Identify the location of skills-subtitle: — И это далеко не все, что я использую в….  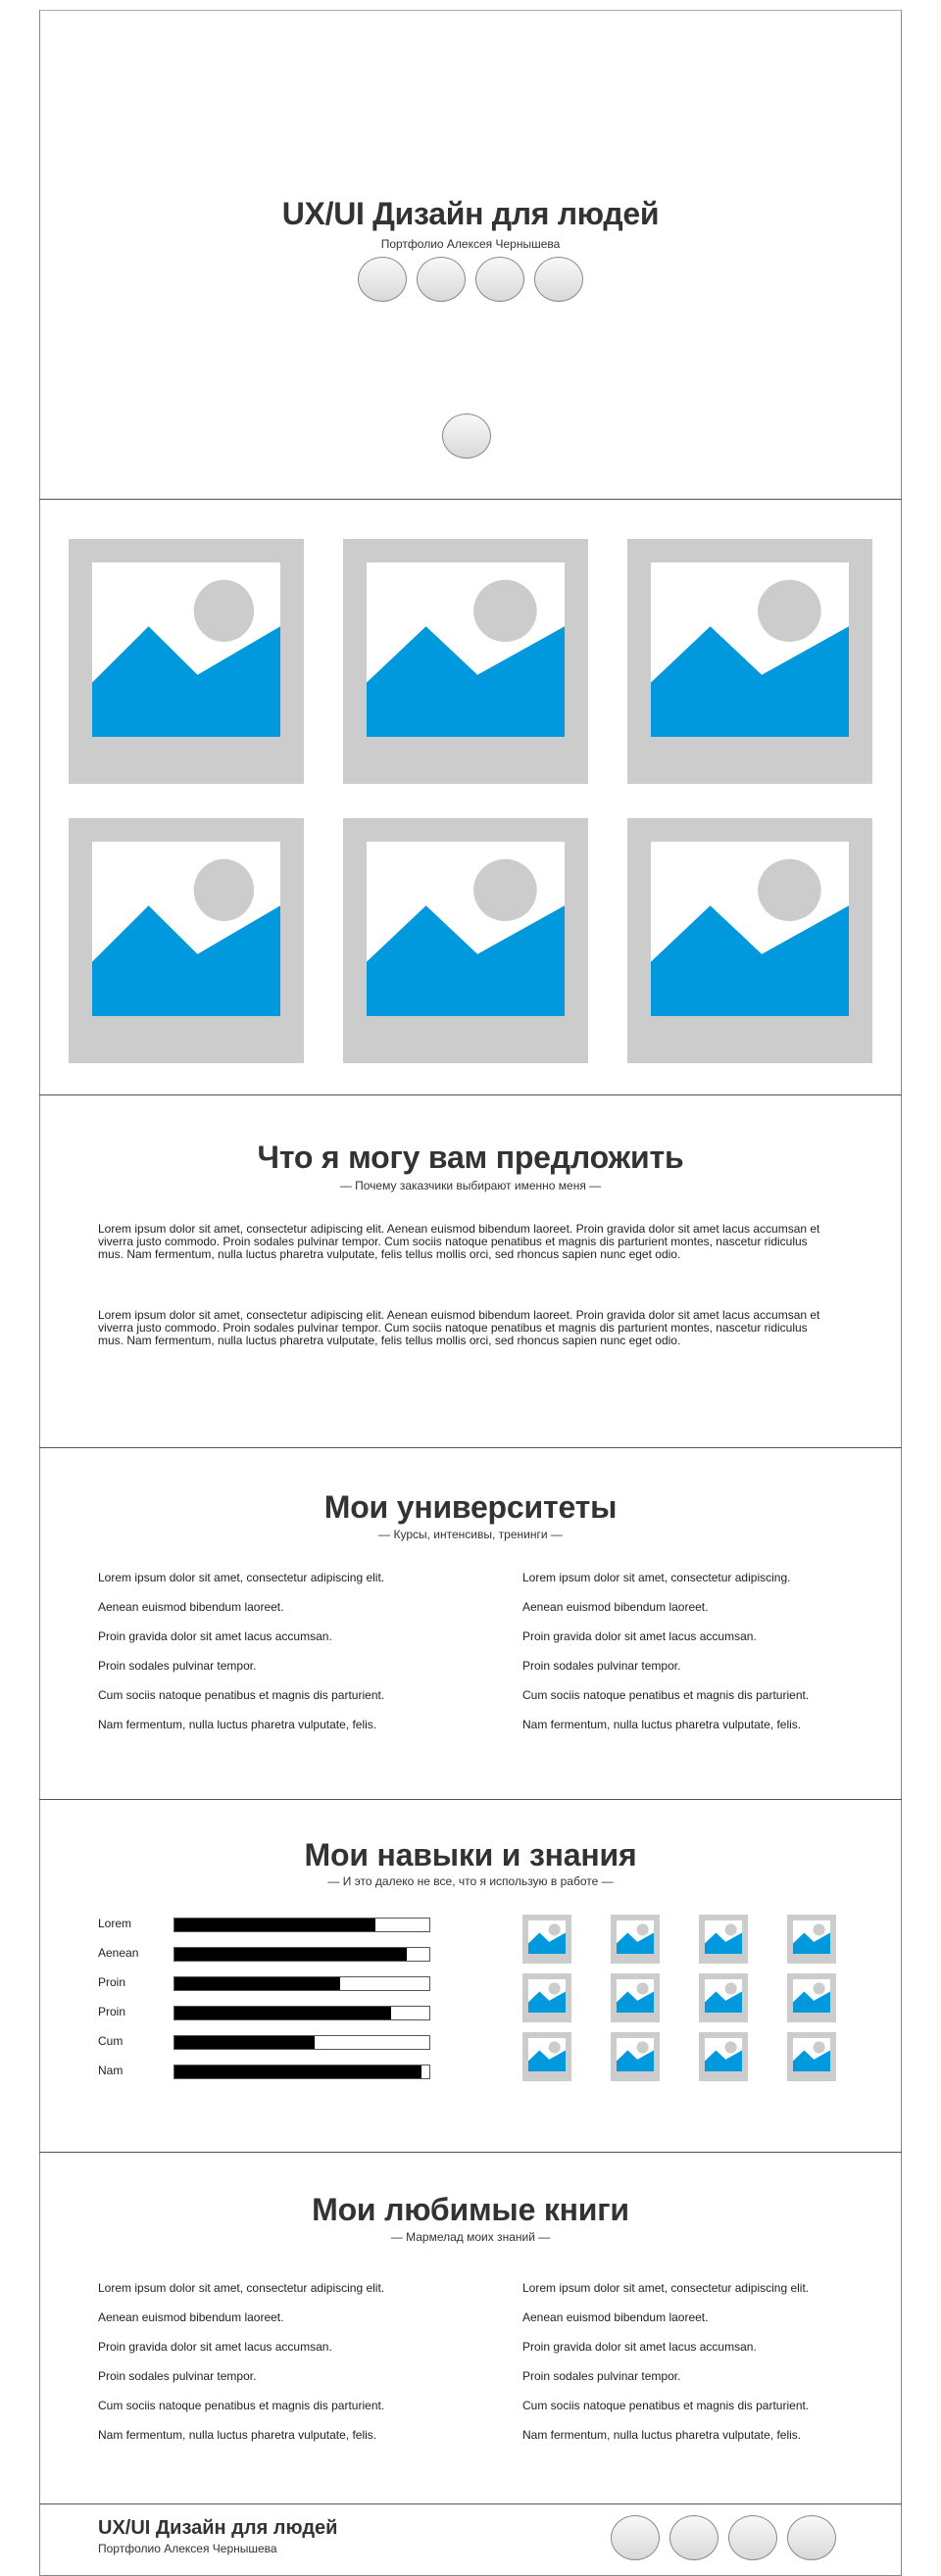
(471, 1881).